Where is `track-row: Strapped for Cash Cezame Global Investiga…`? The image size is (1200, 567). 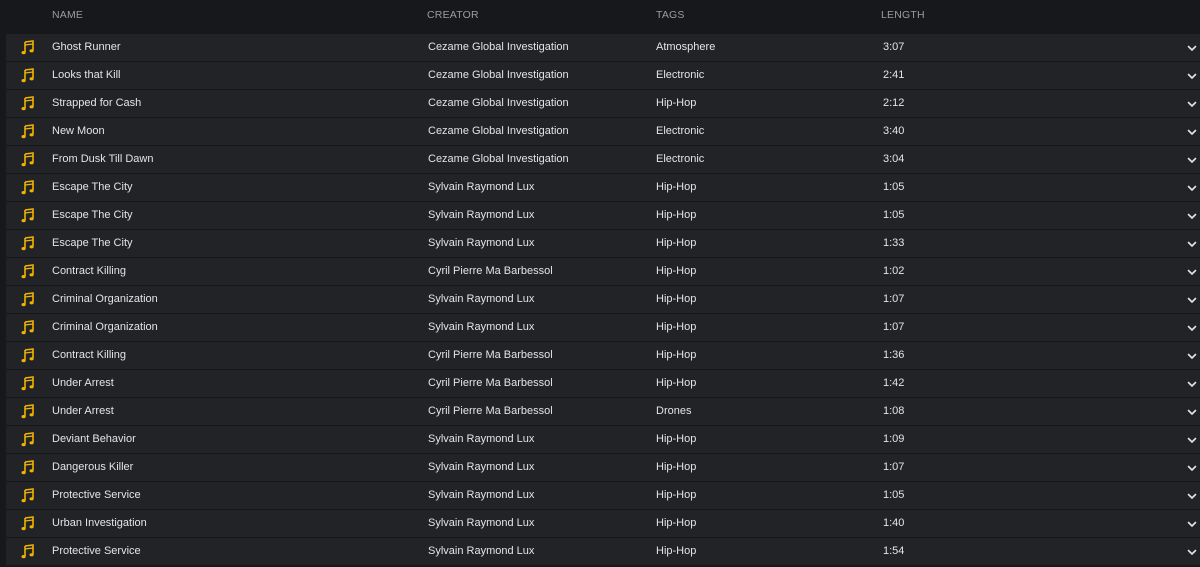
track-row: Strapped for Cash Cezame Global Investiga… is located at coordinates (603, 103).